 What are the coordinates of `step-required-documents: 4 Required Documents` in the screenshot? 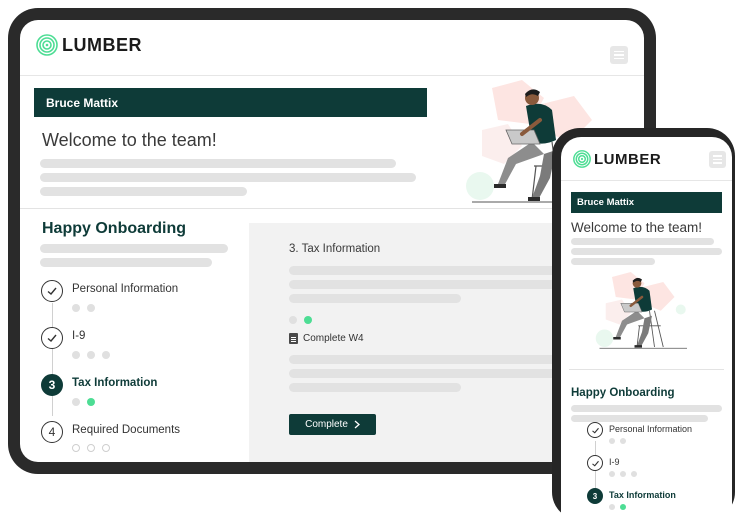 It's located at (110, 432).